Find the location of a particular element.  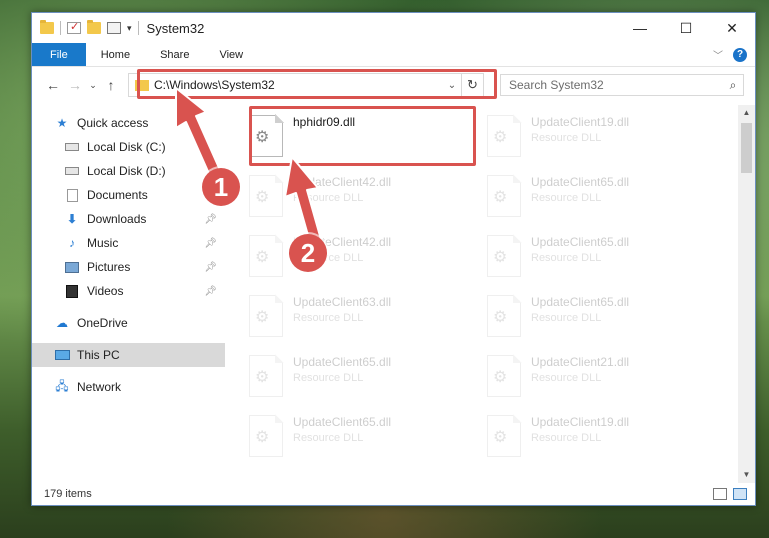

nav-downloads: ⬇ Downloads 📌︎ is located at coordinates (128, 219).